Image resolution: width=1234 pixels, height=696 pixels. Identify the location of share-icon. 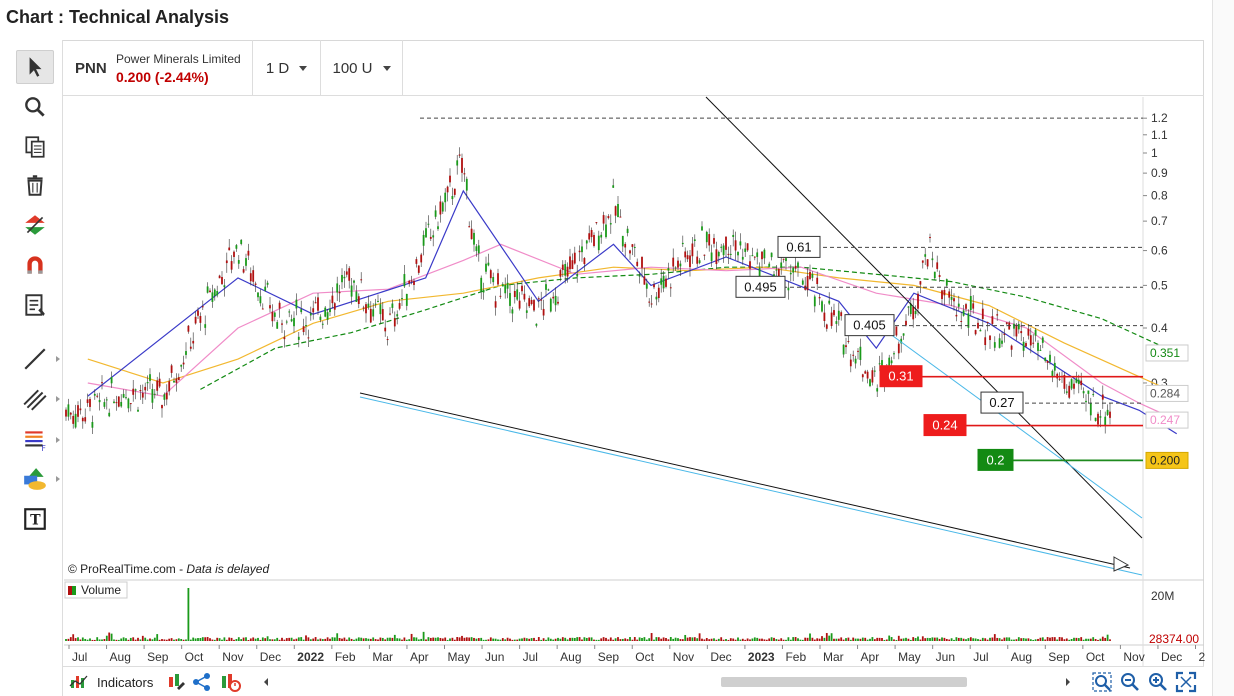
(202, 682).